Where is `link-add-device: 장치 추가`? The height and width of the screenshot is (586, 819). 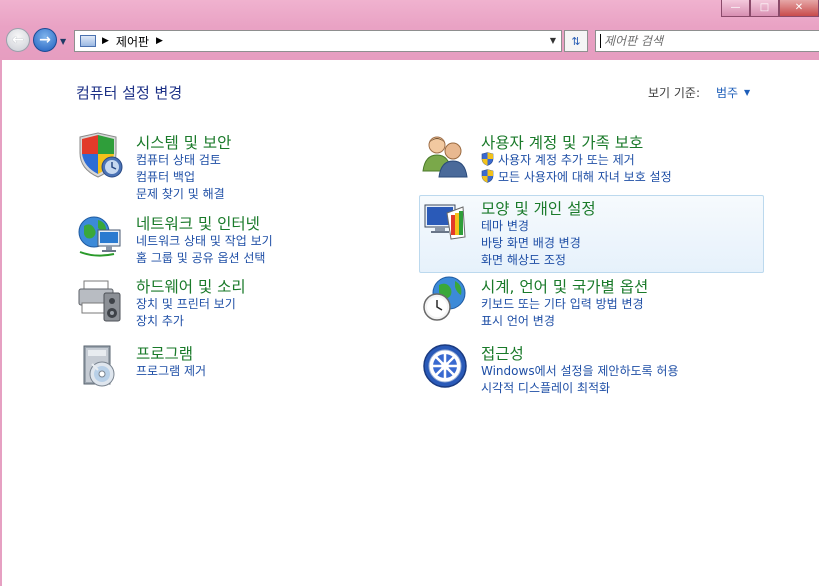
link-add-device: 장치 추가 is located at coordinates (186, 321).